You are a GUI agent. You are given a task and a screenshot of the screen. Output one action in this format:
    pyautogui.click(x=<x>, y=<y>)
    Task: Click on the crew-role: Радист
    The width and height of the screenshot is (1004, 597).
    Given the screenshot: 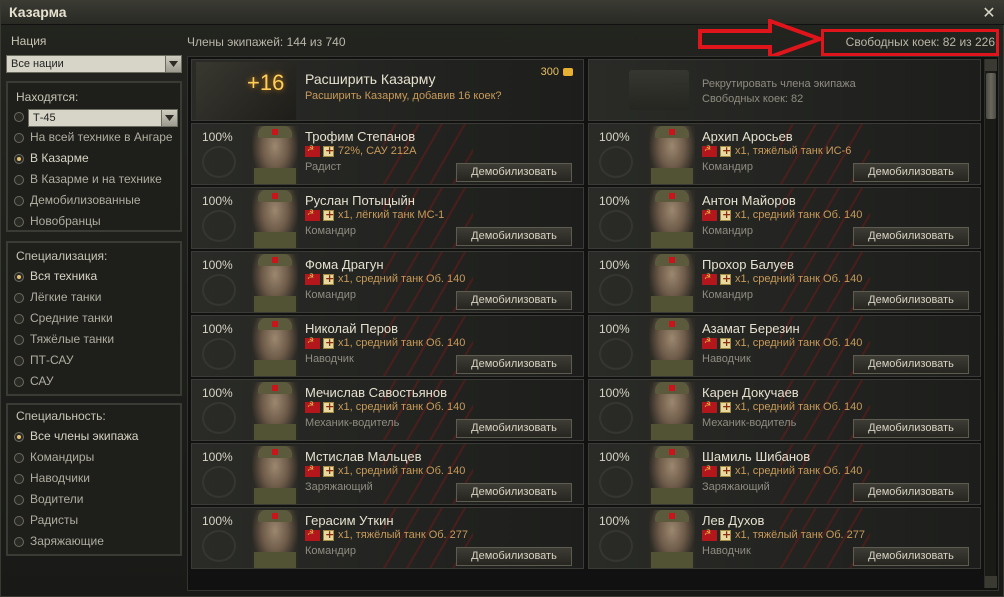 What is the action you would take?
    pyautogui.click(x=323, y=167)
    